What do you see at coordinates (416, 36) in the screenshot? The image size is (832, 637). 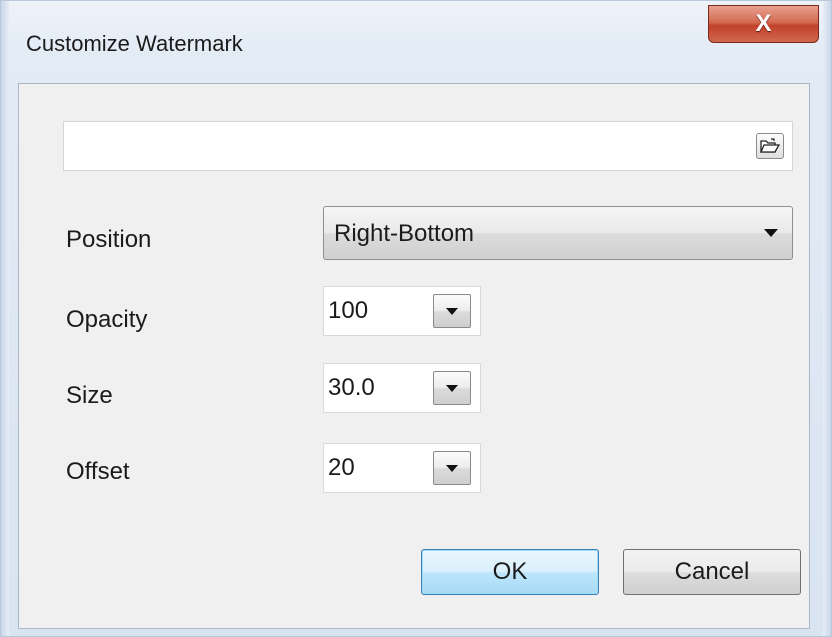 I see `title-bar: Customize Watermark` at bounding box center [416, 36].